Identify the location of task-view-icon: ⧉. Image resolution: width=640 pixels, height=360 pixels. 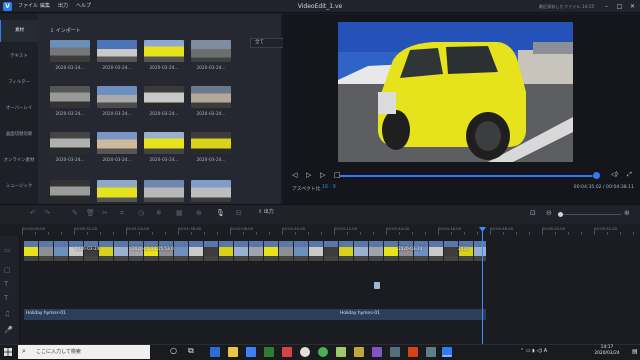
(191, 351).